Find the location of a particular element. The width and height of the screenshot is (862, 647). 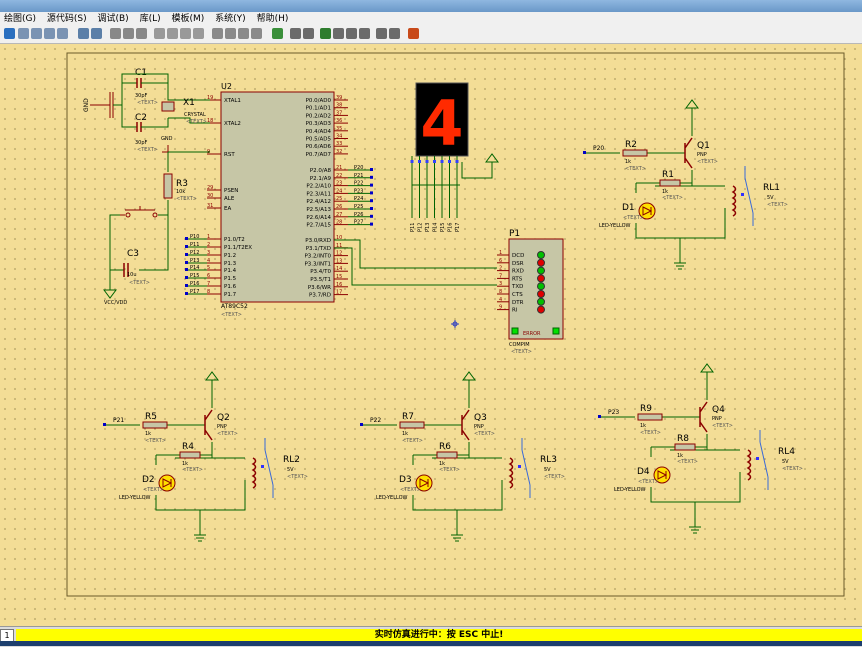

redo-icon is located at coordinates (96, 33).